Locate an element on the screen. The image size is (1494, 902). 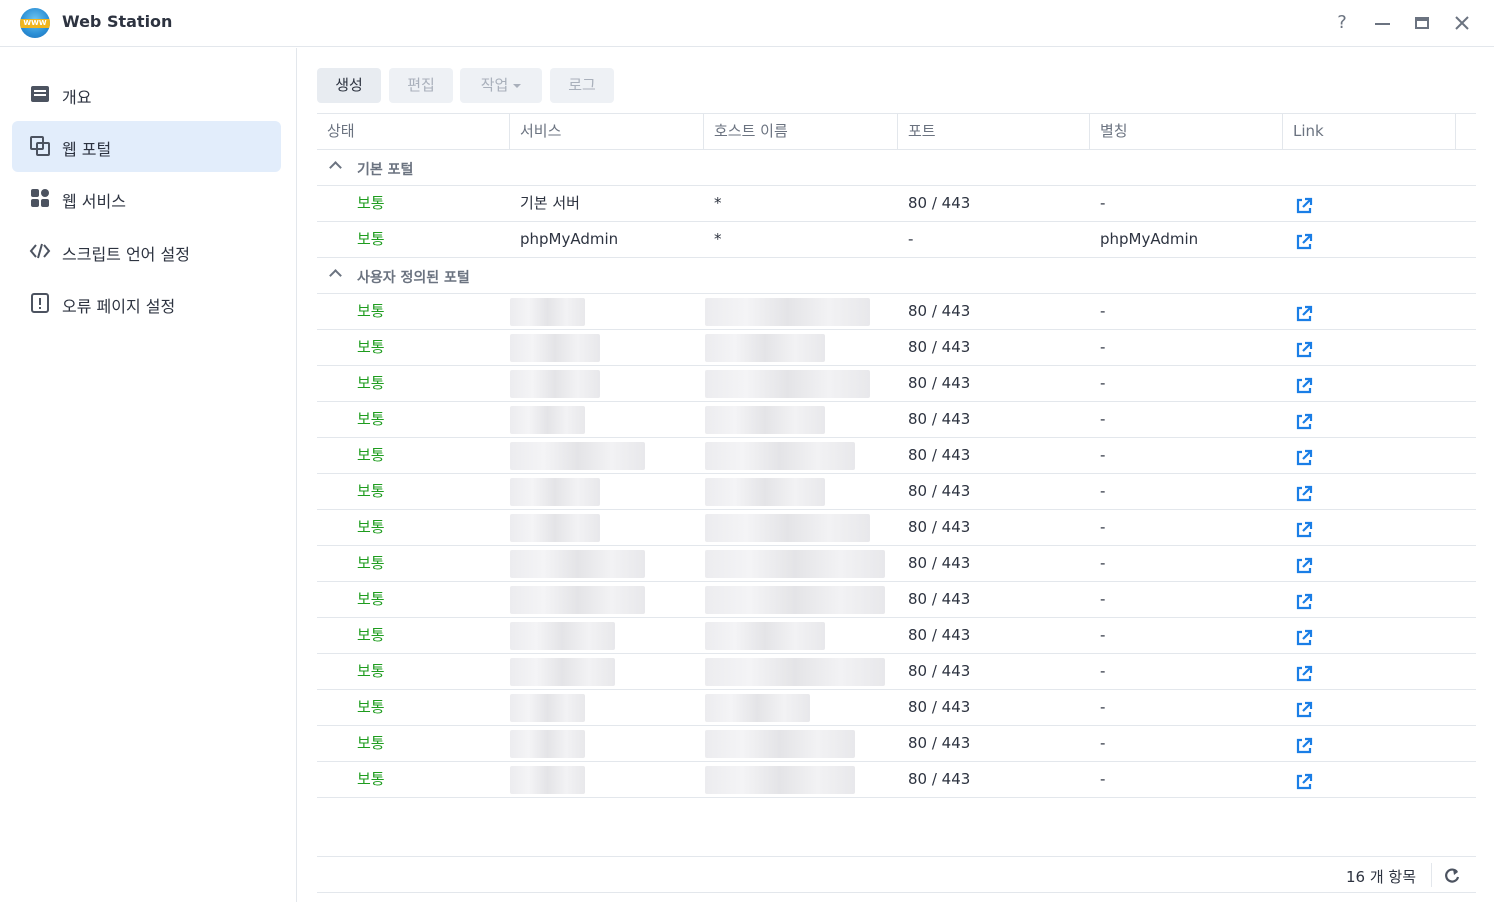
table-footer: 16 개 항목 is located at coordinates (896, 874).